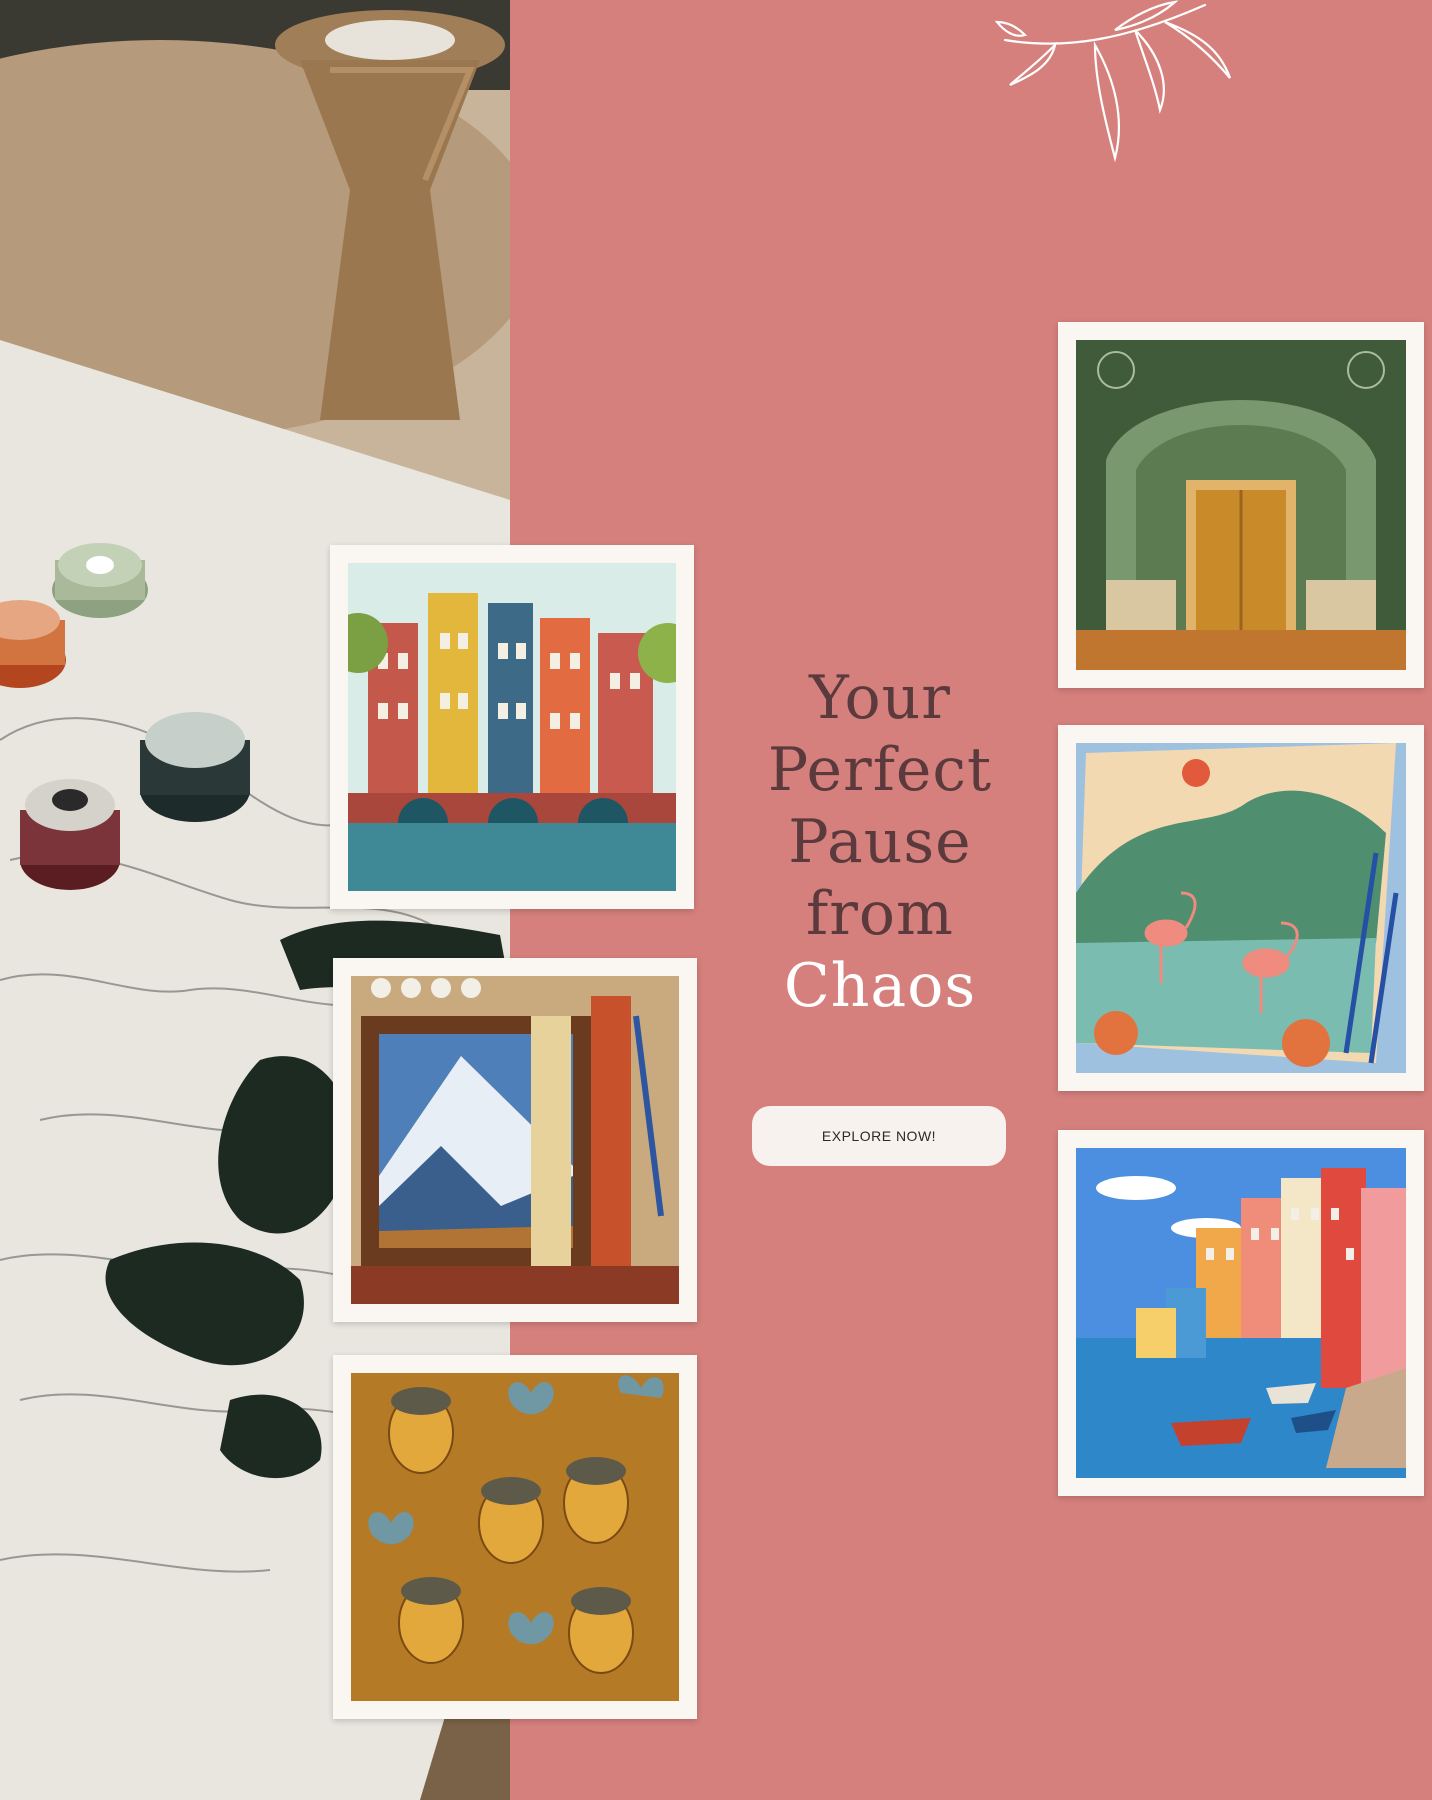  I want to click on coastal-village-boats-painting, so click(1241, 1313).